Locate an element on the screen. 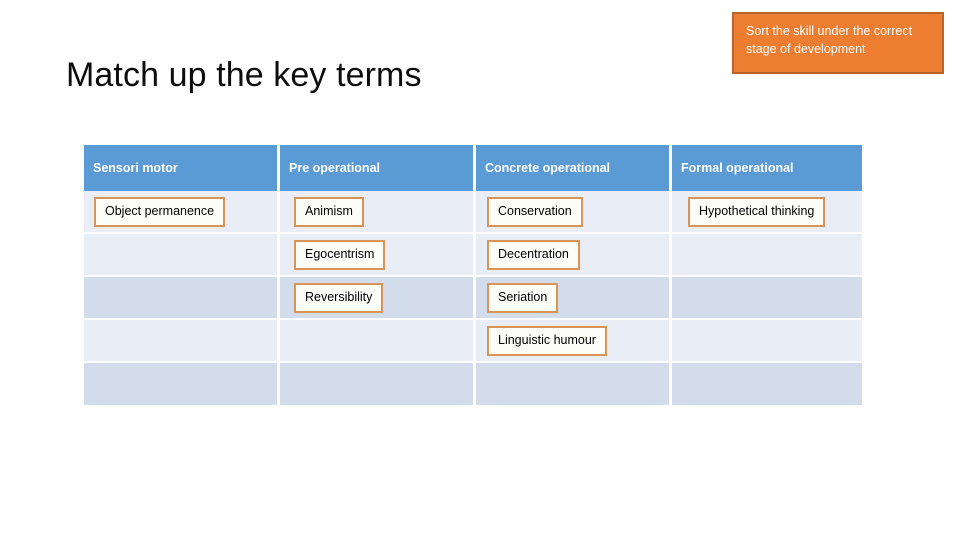 The image size is (960, 540). term-chip-egocentrism: Egocentrism is located at coordinates (340, 254).